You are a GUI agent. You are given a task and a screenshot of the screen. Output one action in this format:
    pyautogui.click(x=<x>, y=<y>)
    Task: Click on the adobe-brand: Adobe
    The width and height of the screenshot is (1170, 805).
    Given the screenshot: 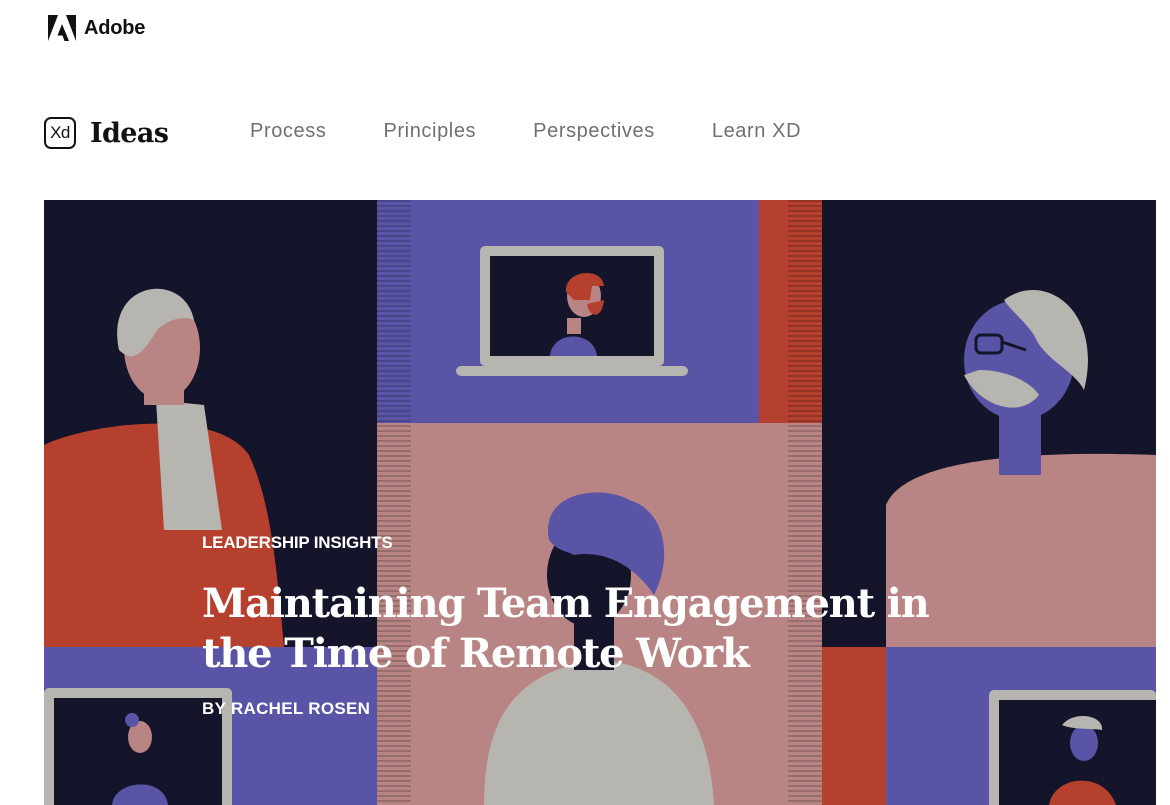 What is the action you would take?
    pyautogui.click(x=96, y=28)
    